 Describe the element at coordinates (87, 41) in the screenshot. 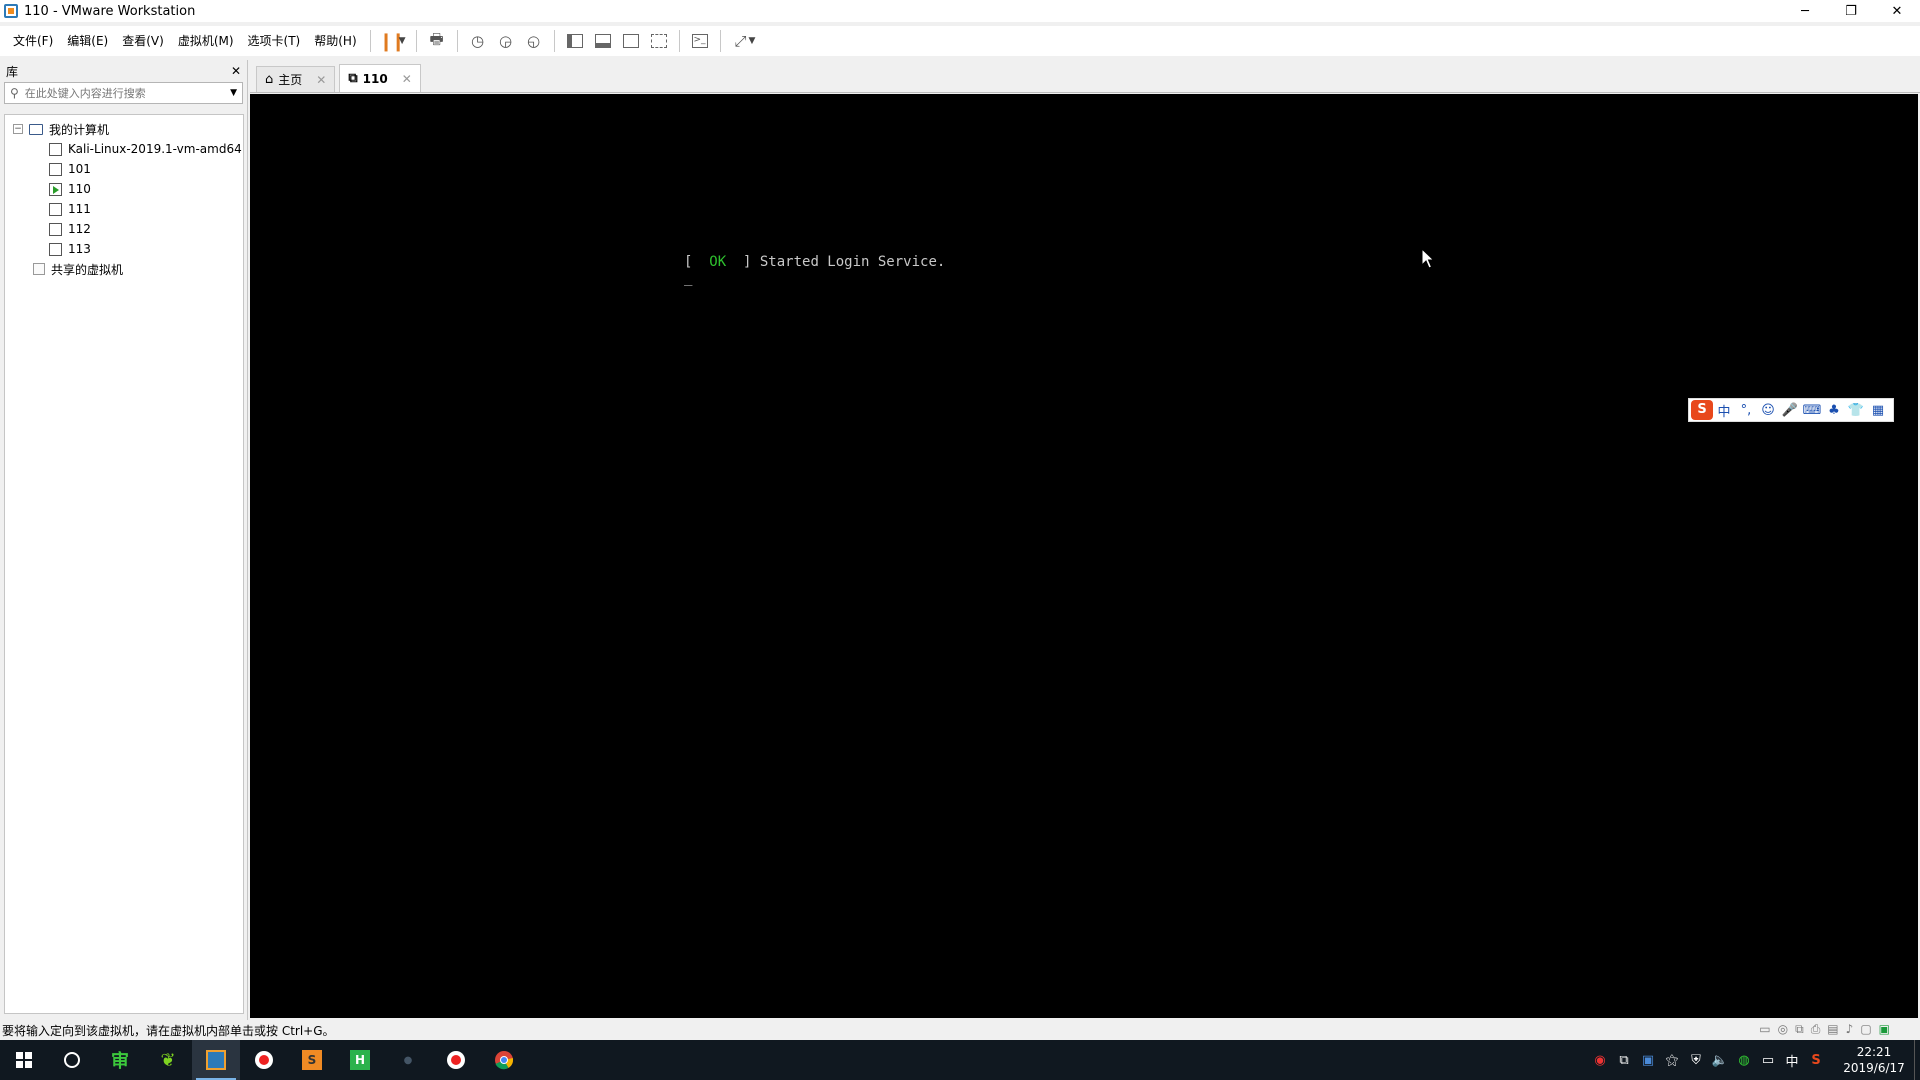

I see `menu-edit: 编辑(E)` at that location.